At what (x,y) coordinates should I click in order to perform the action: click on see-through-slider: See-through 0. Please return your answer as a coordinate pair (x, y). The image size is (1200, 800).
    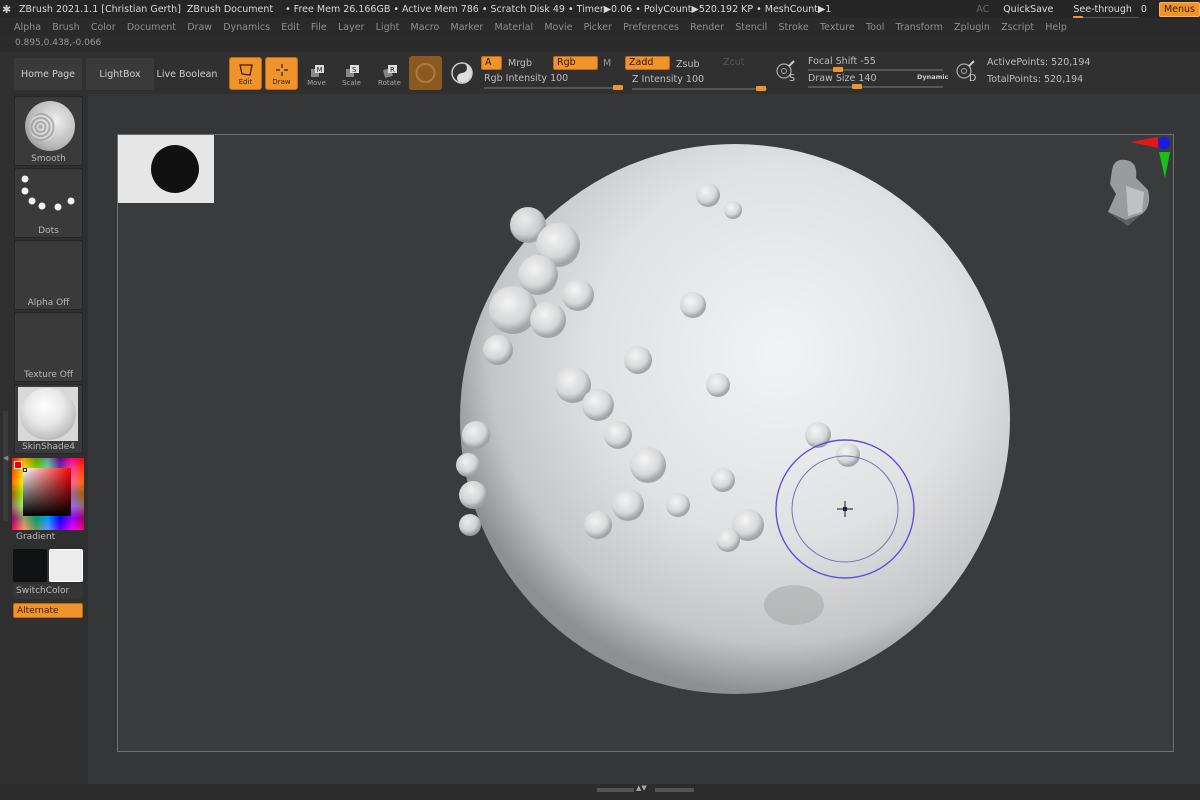
    Looking at the image, I should click on (1110, 11).